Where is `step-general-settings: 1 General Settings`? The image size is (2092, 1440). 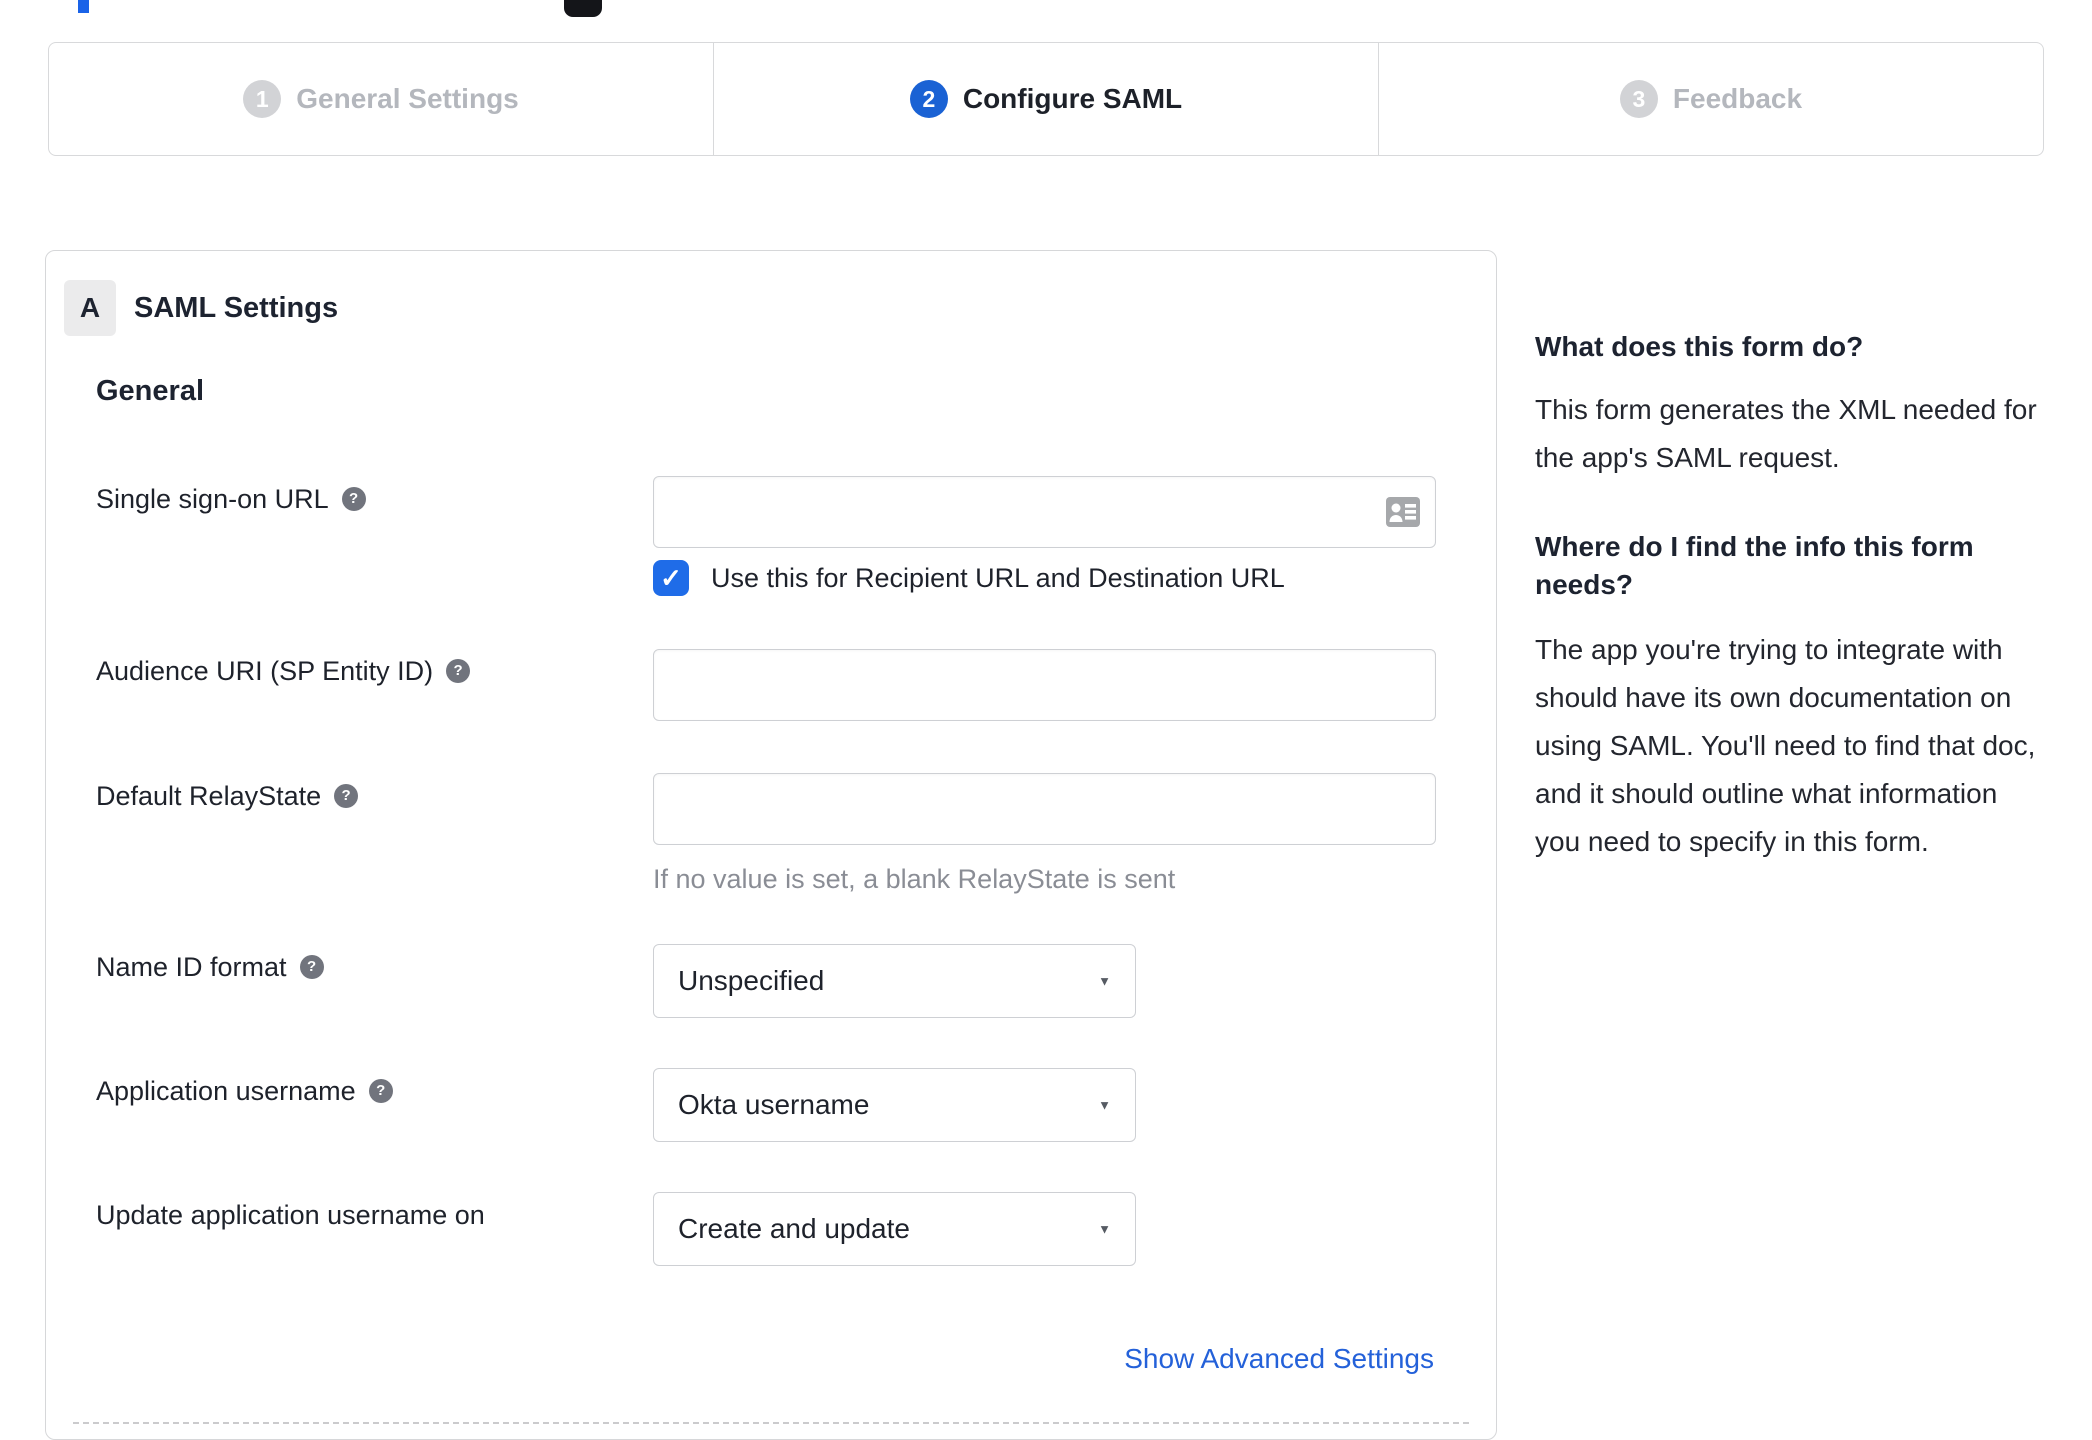
step-general-settings: 1 General Settings is located at coordinates (381, 99).